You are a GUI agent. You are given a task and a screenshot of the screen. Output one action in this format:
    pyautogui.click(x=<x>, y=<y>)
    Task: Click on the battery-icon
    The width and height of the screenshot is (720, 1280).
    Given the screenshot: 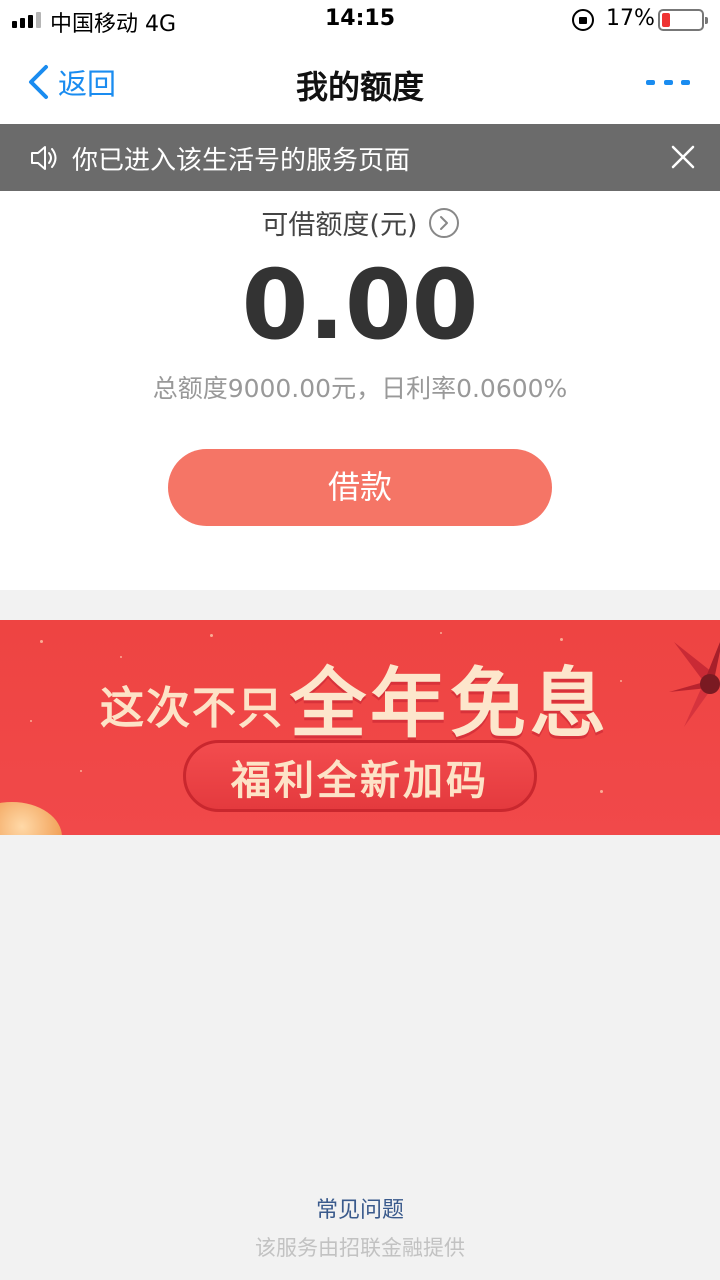 What is the action you would take?
    pyautogui.click(x=683, y=20)
    